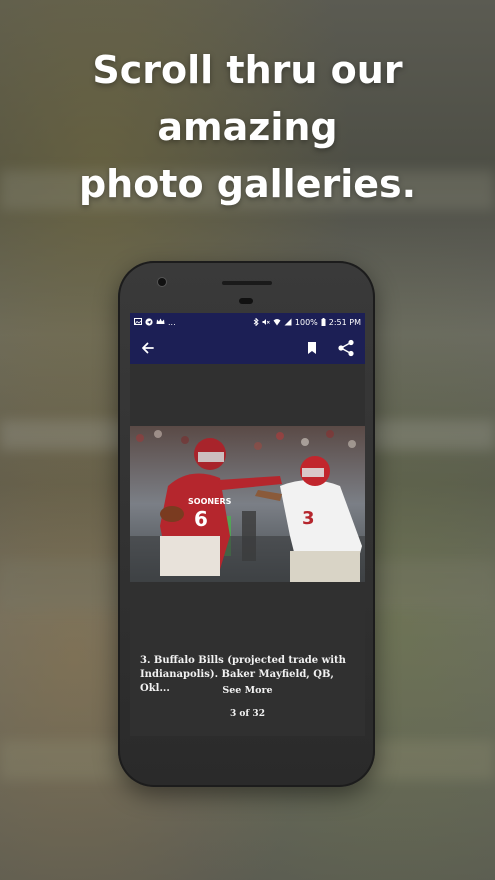 This screenshot has width=495, height=880. I want to click on bookmark-button, so click(312, 348).